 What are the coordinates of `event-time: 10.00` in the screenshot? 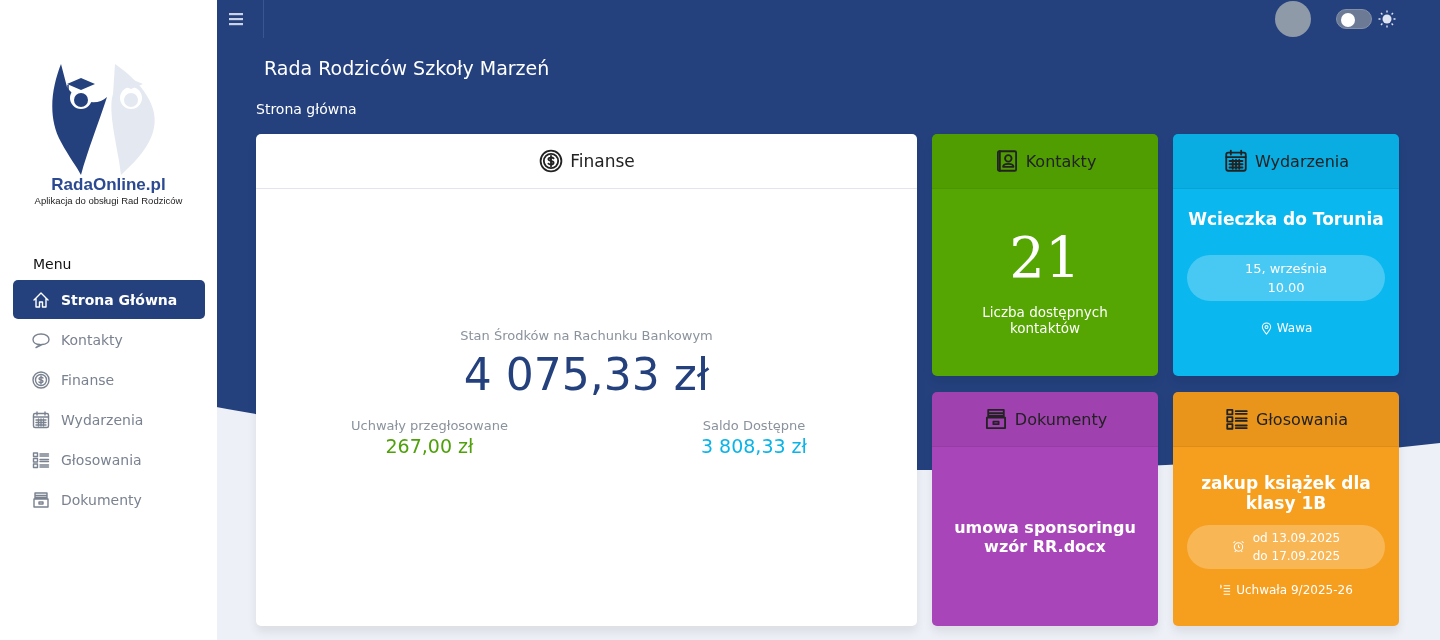 It's located at (1286, 287).